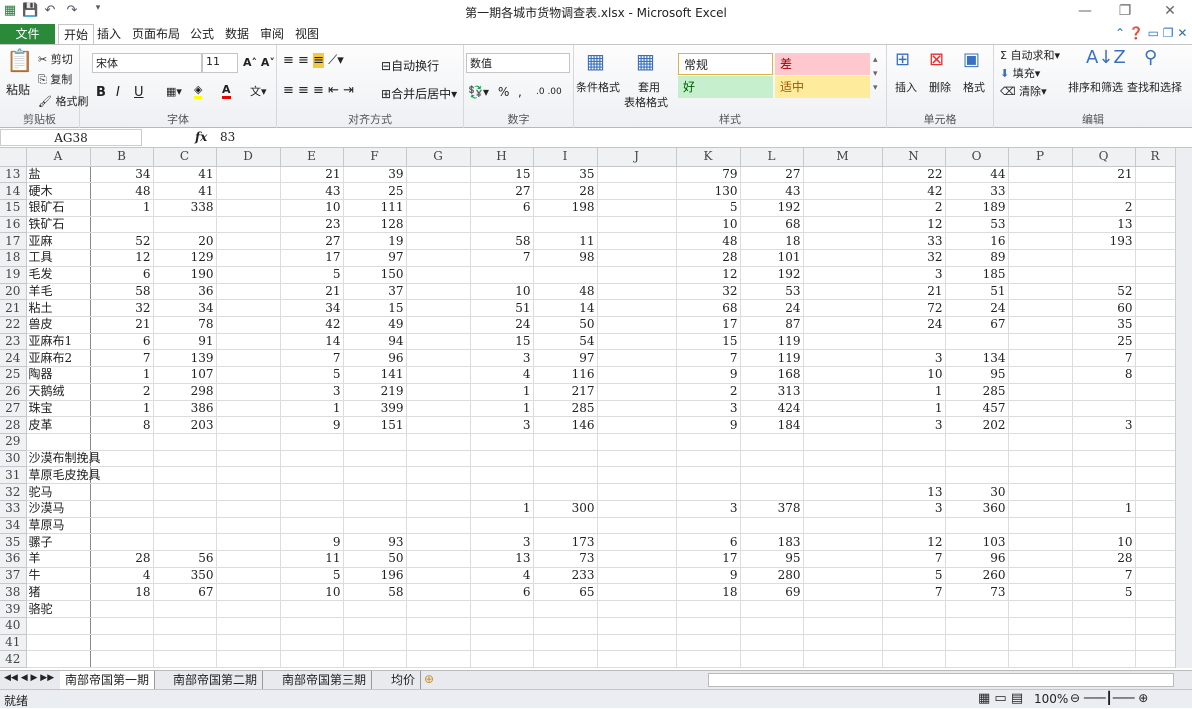  What do you see at coordinates (1020, 73) in the screenshot?
I see `fill-button: ⬇ 填充▾` at bounding box center [1020, 73].